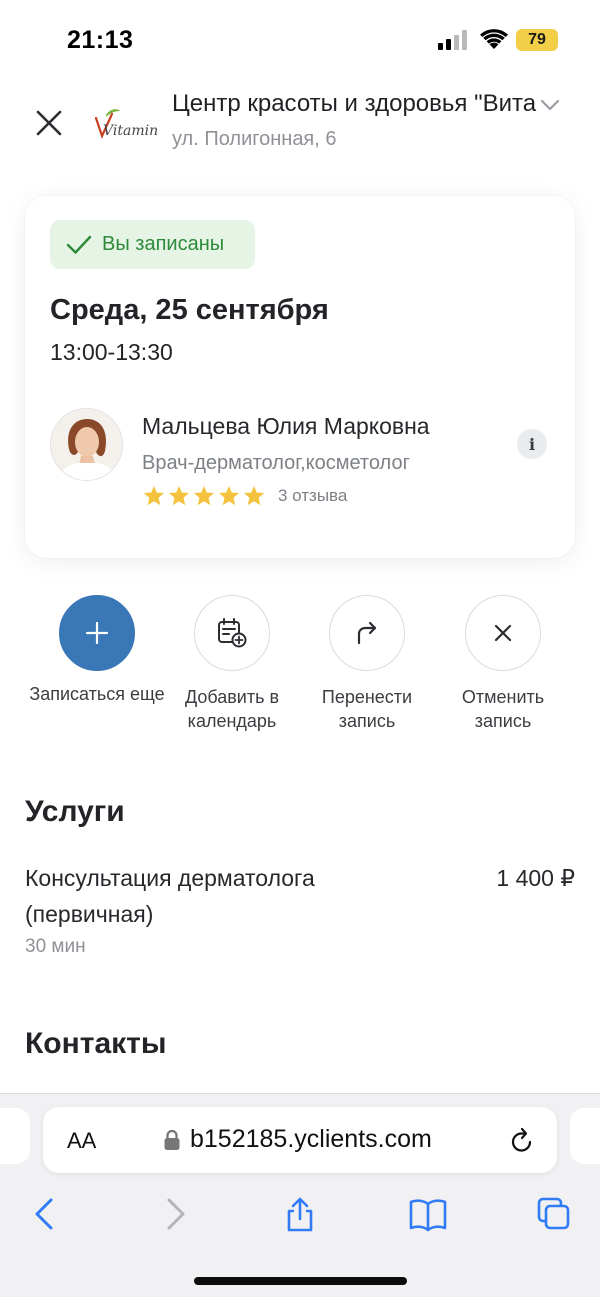 This screenshot has height=1297, width=600. Describe the element at coordinates (254, 139) in the screenshot. I see `company-address: ул. Полигонная, 6` at that location.